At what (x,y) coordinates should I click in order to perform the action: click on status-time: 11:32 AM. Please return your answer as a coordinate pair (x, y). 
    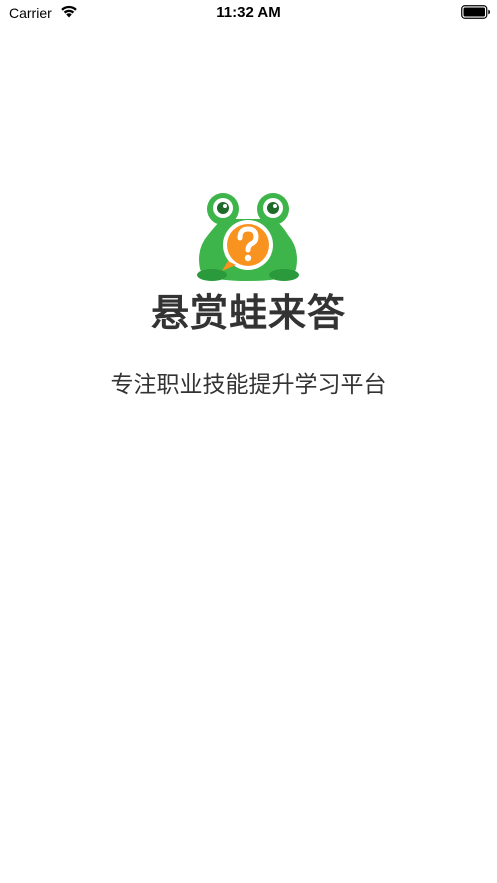
    Looking at the image, I should click on (248, 12).